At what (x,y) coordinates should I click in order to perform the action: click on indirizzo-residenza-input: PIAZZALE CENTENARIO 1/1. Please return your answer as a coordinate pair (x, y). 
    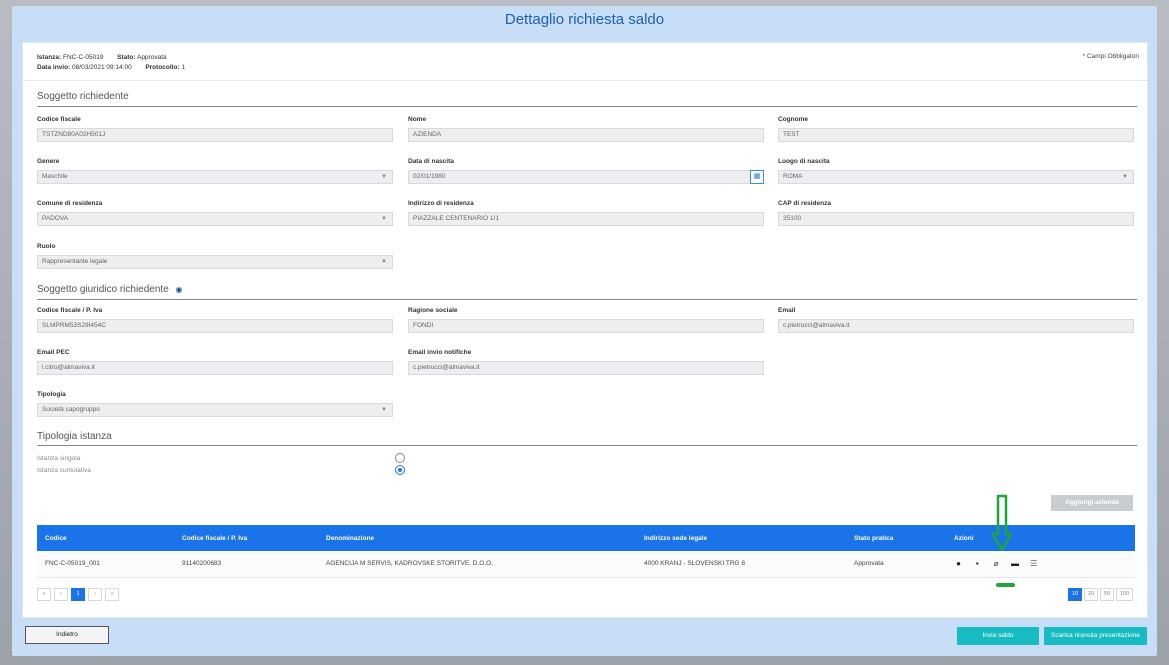
    Looking at the image, I should click on (586, 219).